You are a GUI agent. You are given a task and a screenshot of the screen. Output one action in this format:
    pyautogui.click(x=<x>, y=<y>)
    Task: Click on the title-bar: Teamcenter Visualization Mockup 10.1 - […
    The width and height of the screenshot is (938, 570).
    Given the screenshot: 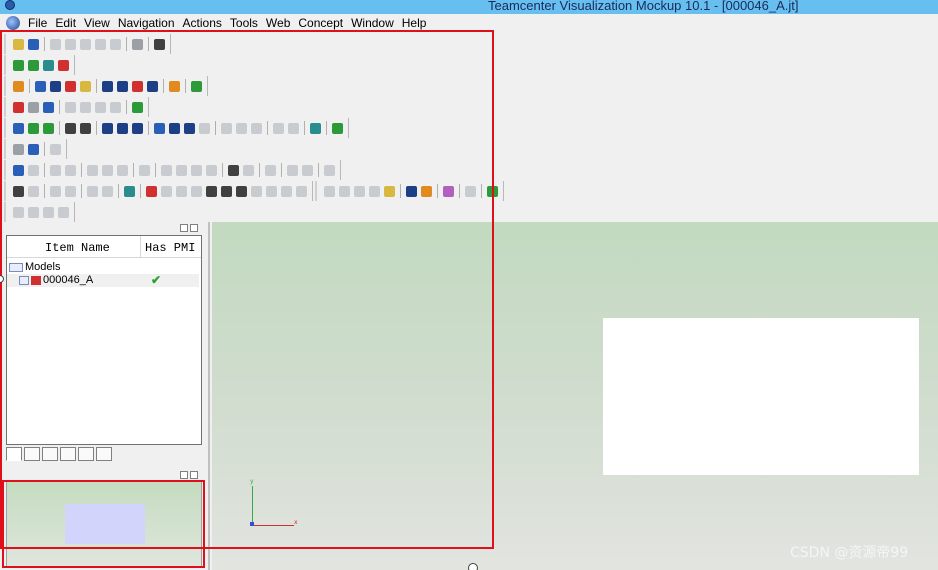 What is the action you would take?
    pyautogui.click(x=469, y=7)
    